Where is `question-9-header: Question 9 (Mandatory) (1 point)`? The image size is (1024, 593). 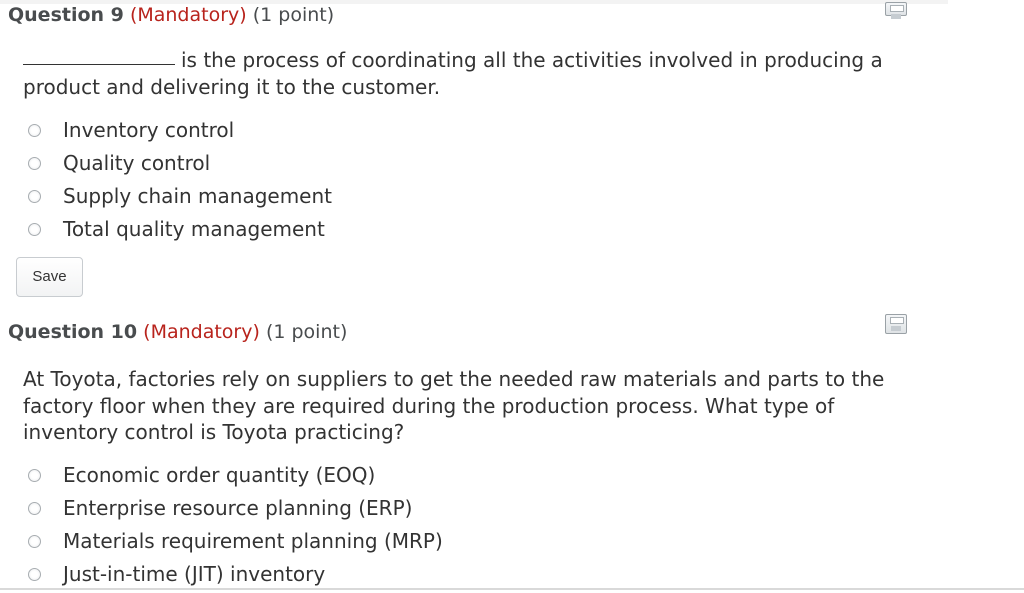
question-9-header: Question 9 (Mandatory) (1 point) is located at coordinates (171, 15).